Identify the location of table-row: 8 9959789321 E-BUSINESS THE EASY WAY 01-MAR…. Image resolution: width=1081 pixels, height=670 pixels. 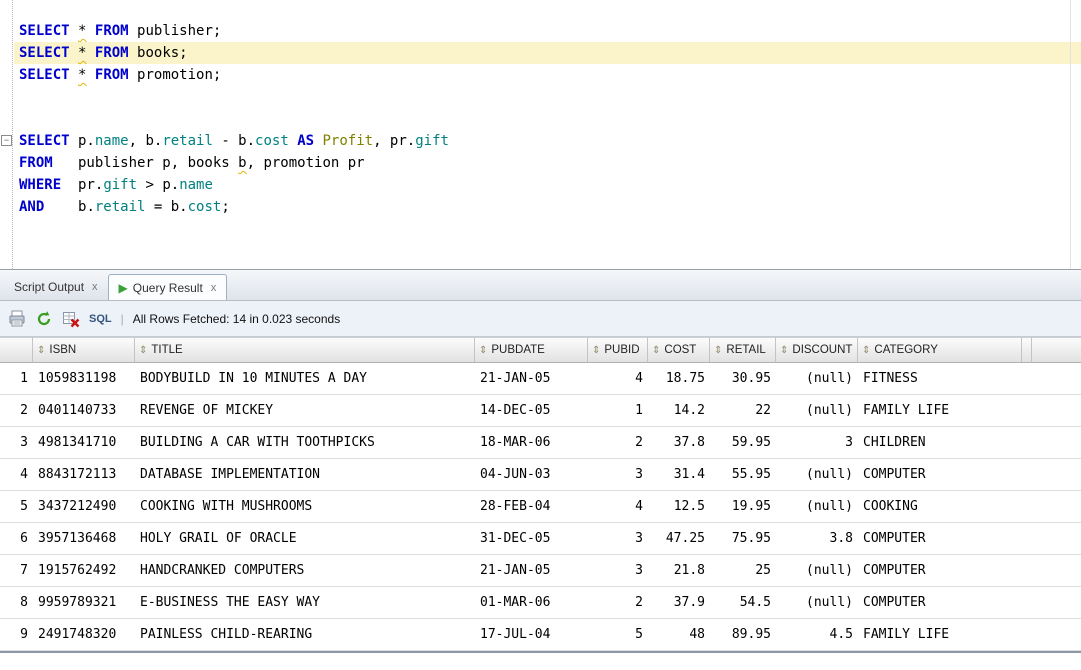
(540, 603).